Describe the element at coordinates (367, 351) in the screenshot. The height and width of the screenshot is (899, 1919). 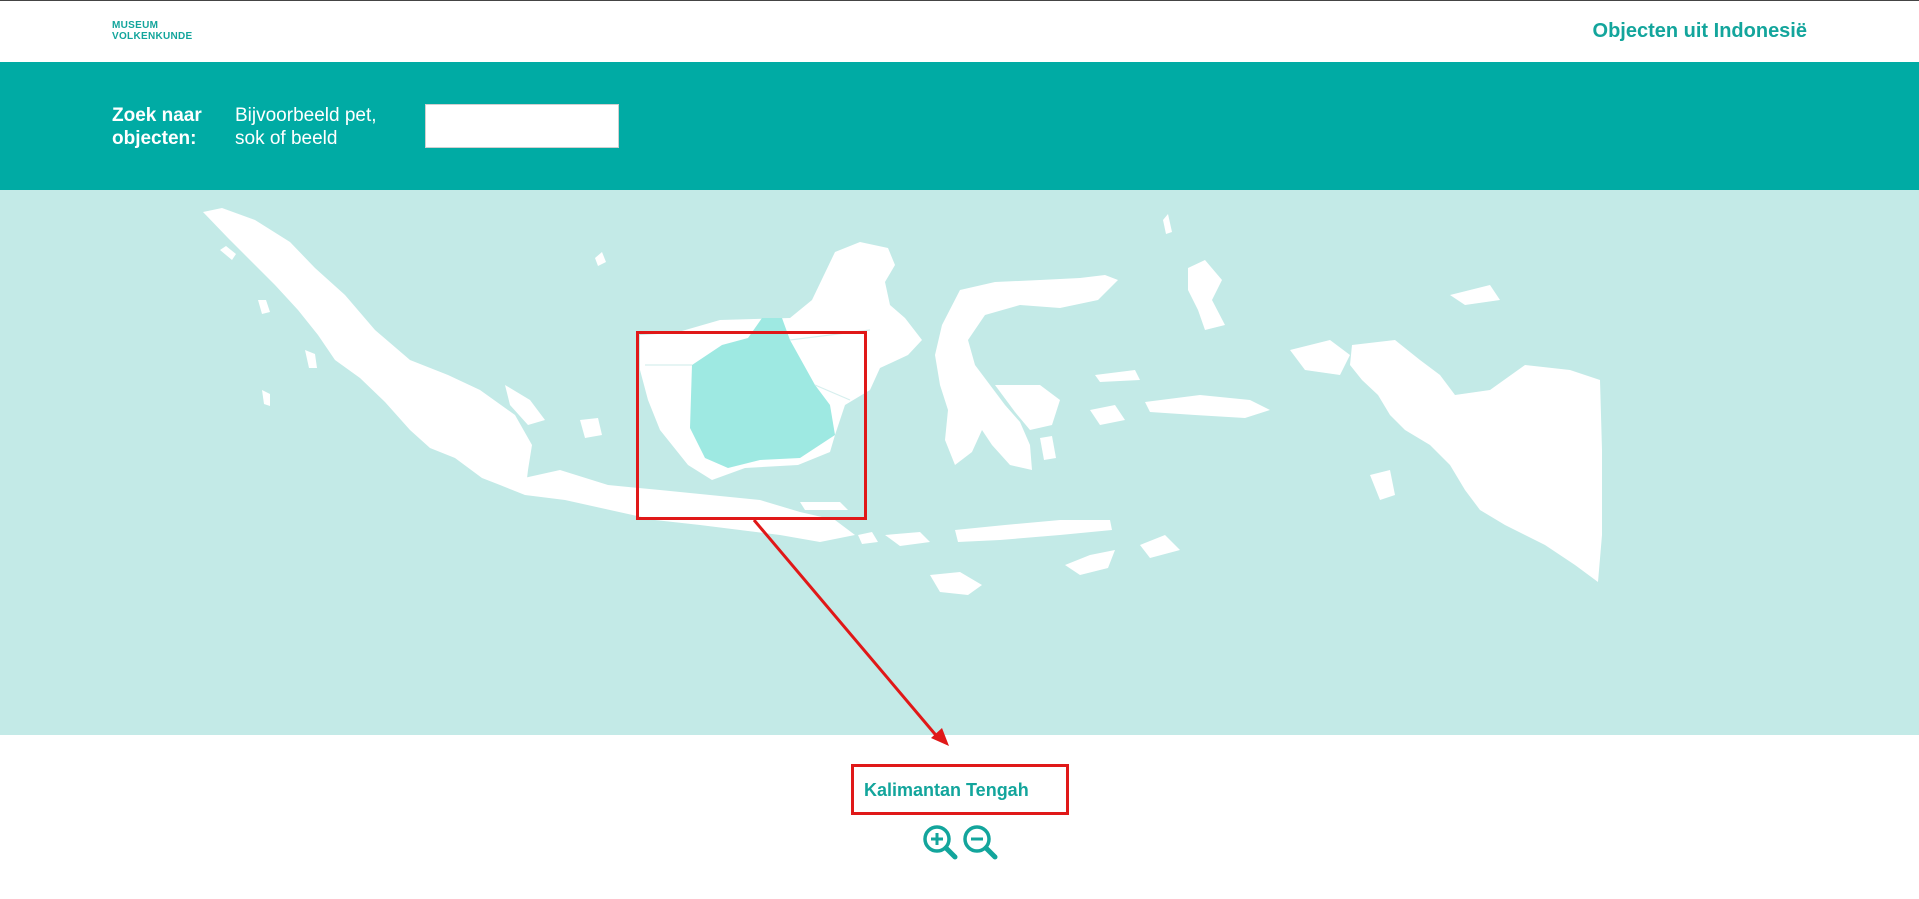
I see `region-sumatra` at that location.